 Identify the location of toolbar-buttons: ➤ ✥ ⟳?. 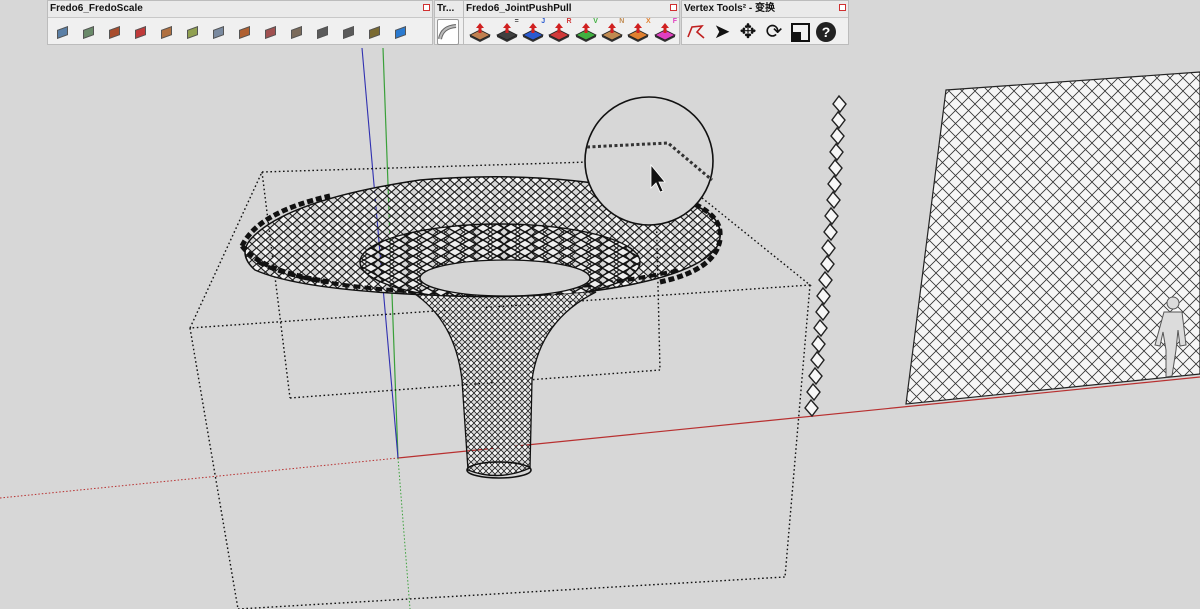
(765, 32).